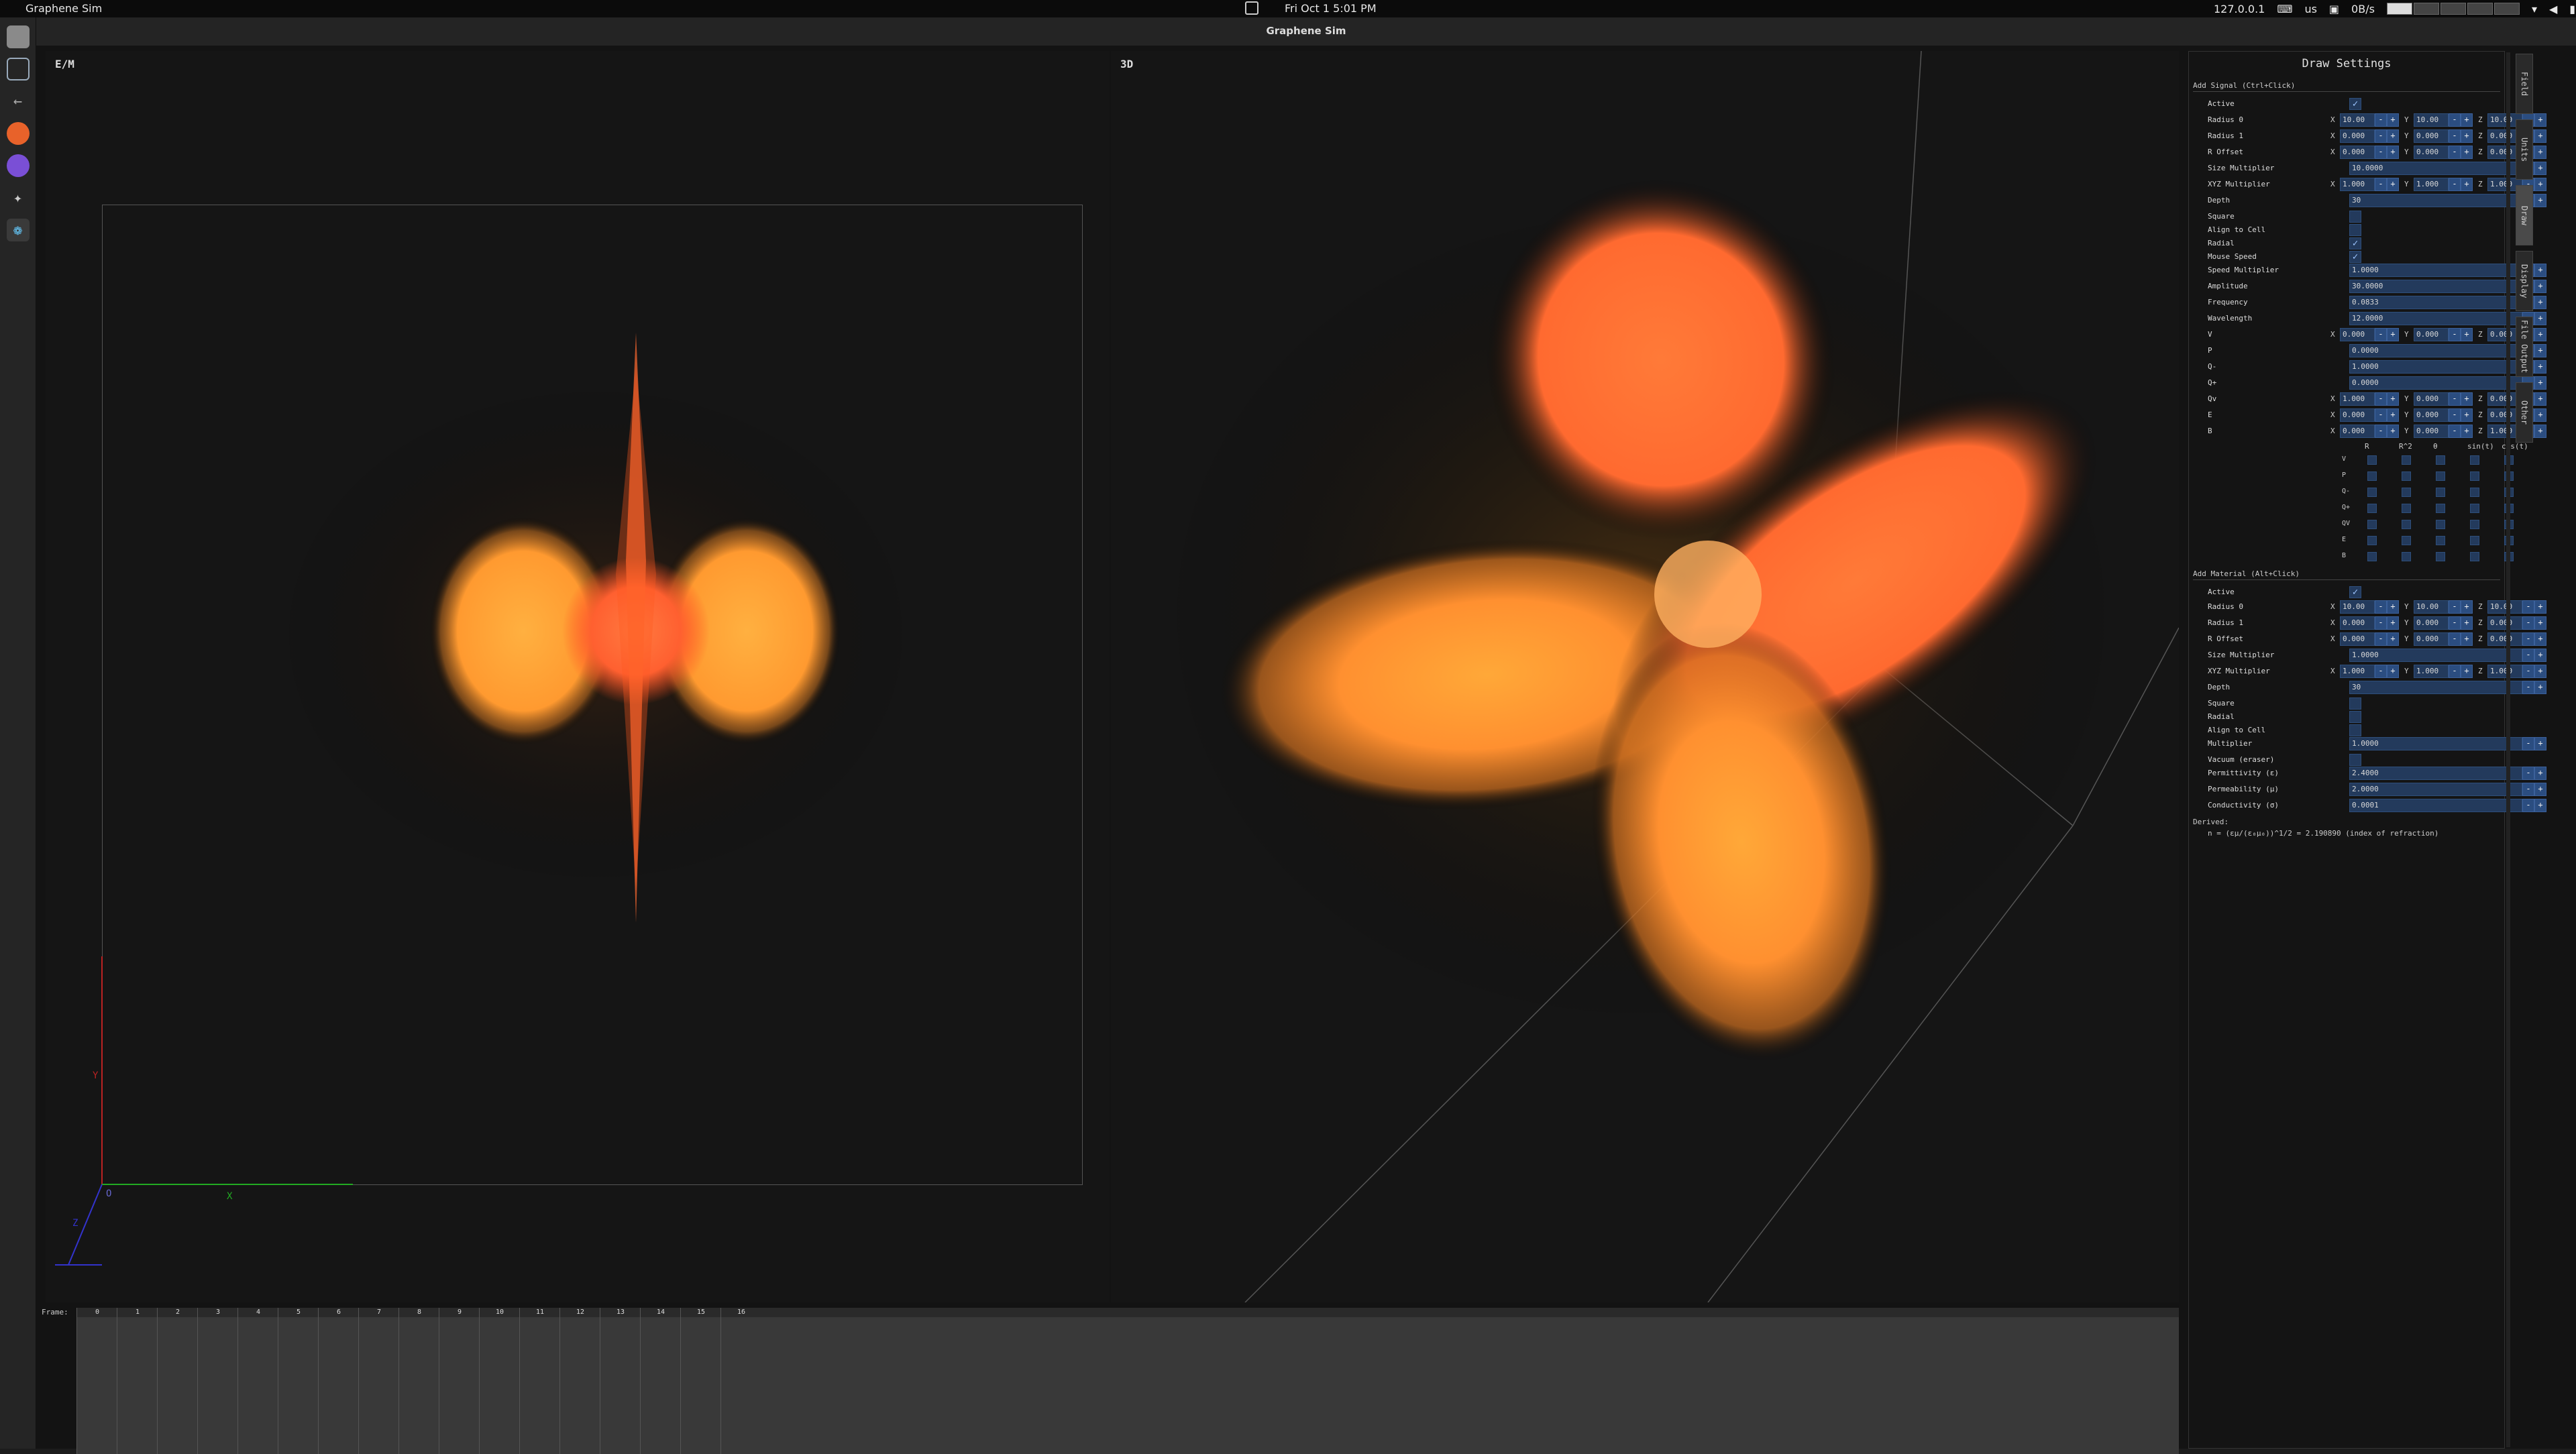 This screenshot has width=2576, height=1454. What do you see at coordinates (2355, 703) in the screenshot?
I see `material-square-checkbox` at bounding box center [2355, 703].